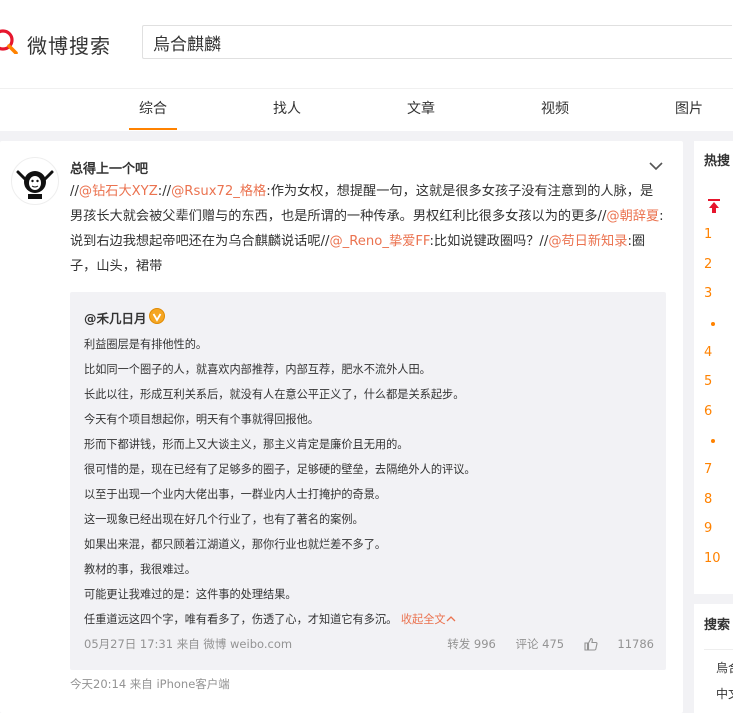 The width and height of the screenshot is (733, 713). I want to click on quoted-line: 形而下都讲钱，形而上又大谈主义，那主义肯定是廉价且无用的。, so click(246, 444).